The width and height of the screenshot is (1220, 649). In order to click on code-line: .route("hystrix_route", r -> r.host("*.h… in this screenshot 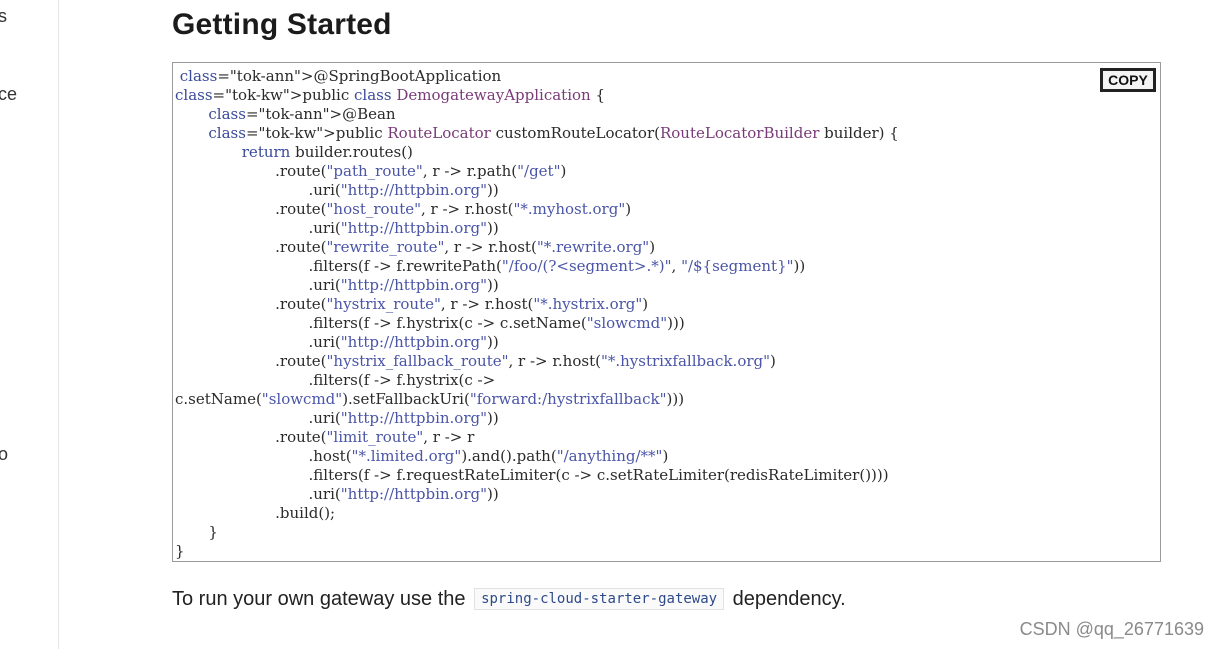, I will do `click(412, 304)`.